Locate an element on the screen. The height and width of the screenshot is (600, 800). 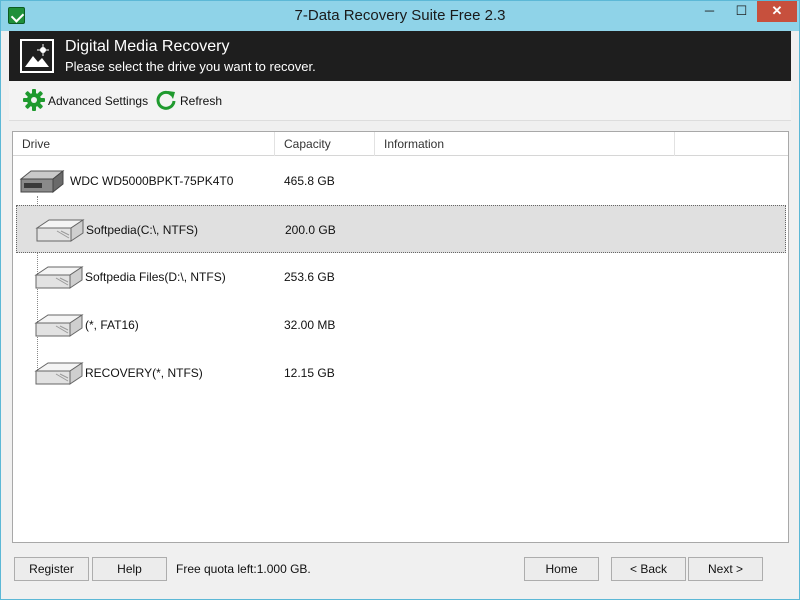
minimize-button: ─ is located at coordinates (709, 11).